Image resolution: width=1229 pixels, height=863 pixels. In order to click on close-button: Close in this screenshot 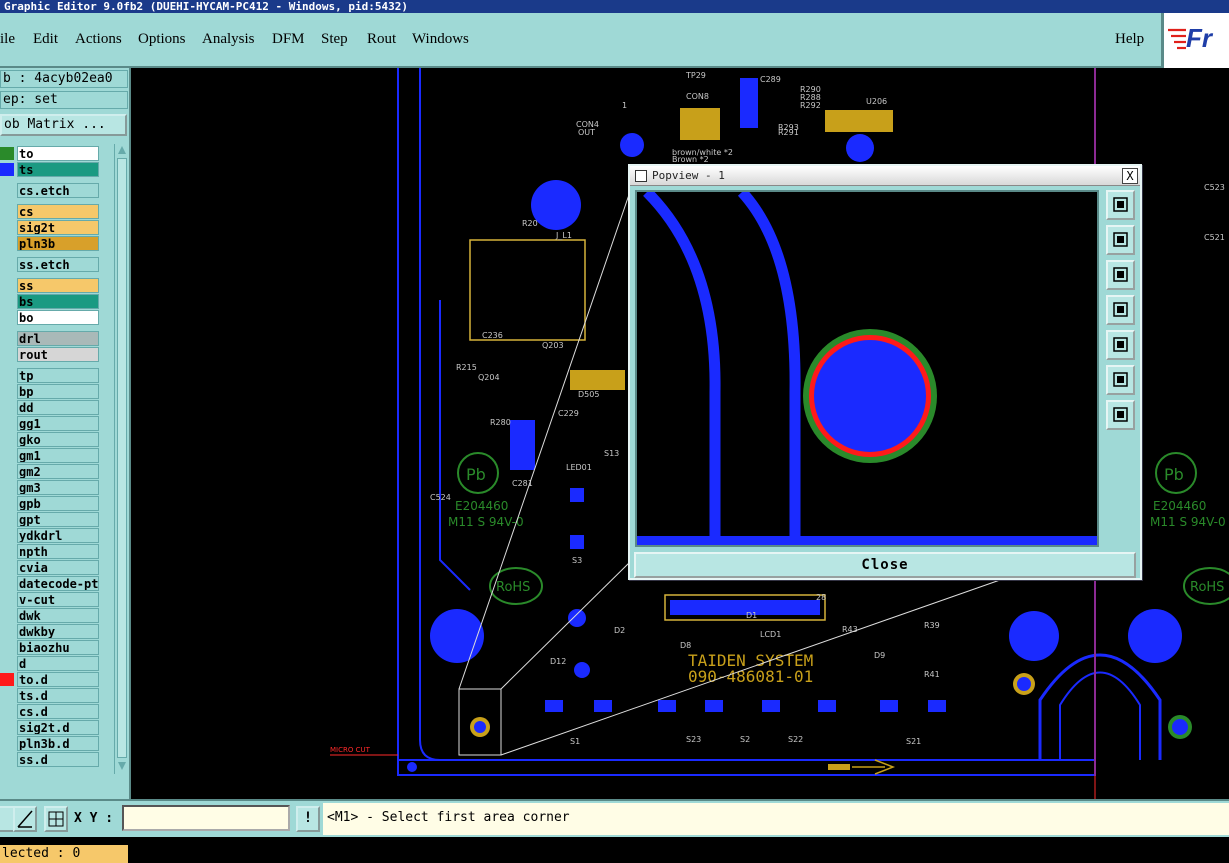, I will do `click(885, 565)`.